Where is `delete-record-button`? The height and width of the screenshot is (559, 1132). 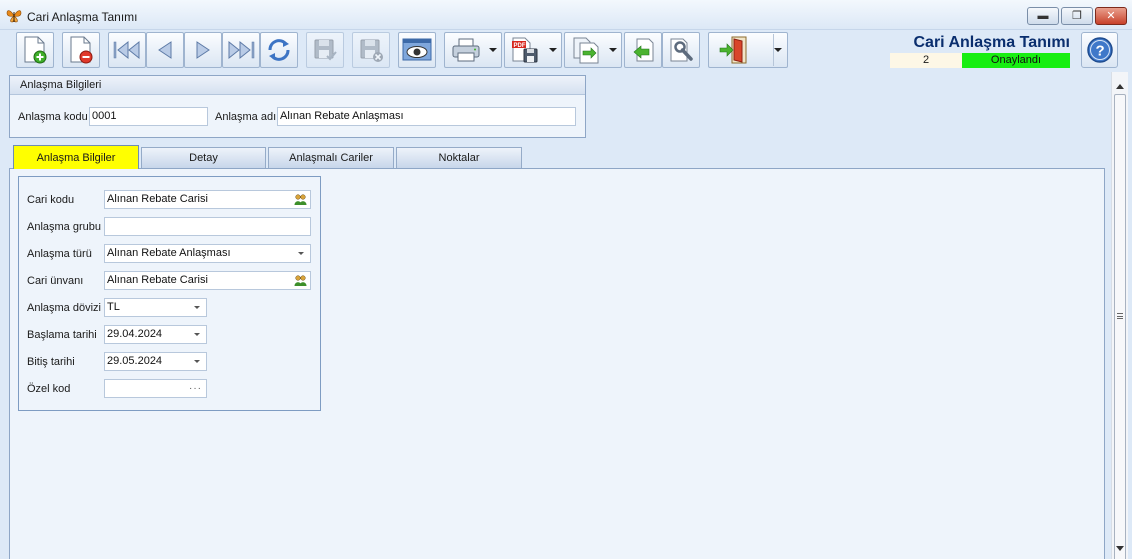
delete-record-button is located at coordinates (81, 50).